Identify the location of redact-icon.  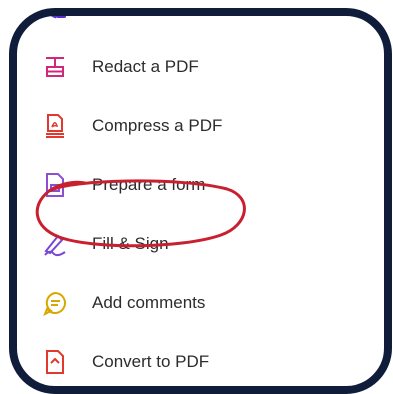
(55, 67).